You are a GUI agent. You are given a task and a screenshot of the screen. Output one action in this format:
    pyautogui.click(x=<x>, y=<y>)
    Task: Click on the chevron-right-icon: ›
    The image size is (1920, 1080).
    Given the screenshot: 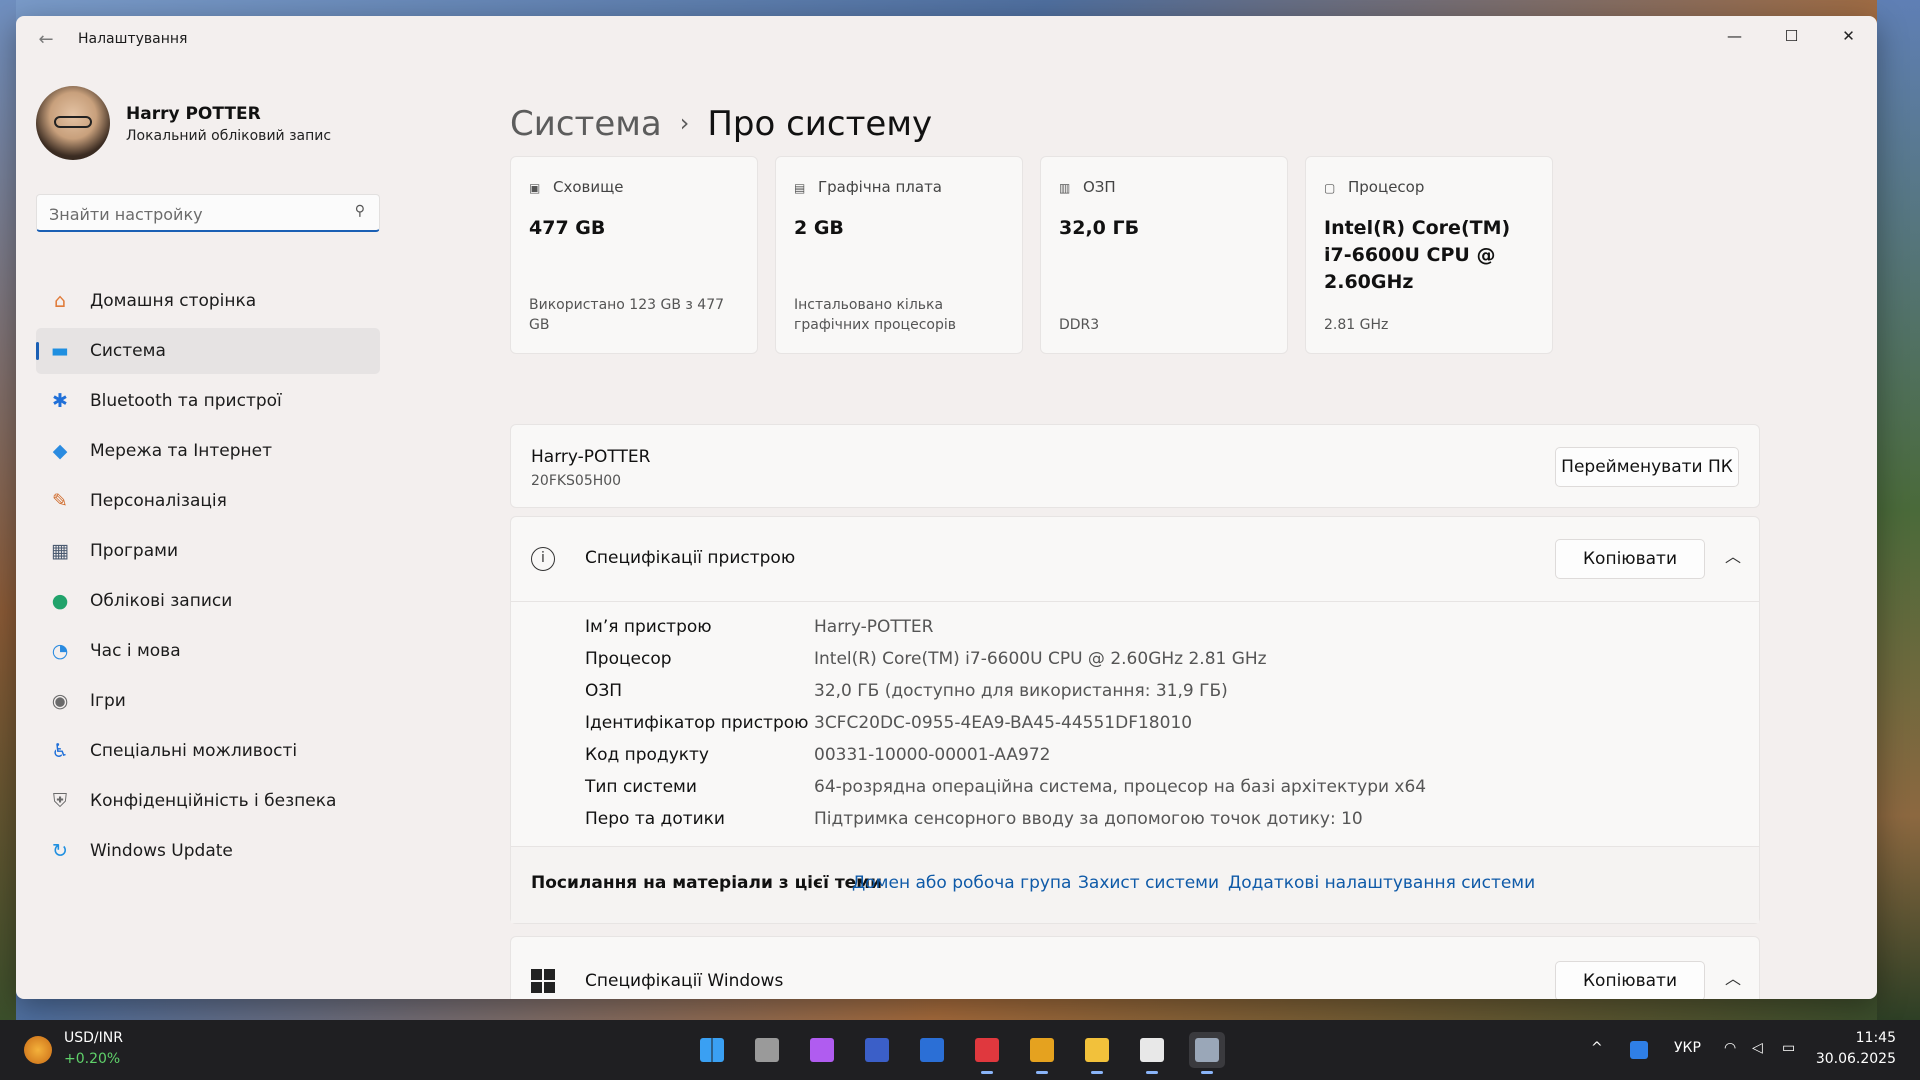 What is the action you would take?
    pyautogui.click(x=684, y=123)
    